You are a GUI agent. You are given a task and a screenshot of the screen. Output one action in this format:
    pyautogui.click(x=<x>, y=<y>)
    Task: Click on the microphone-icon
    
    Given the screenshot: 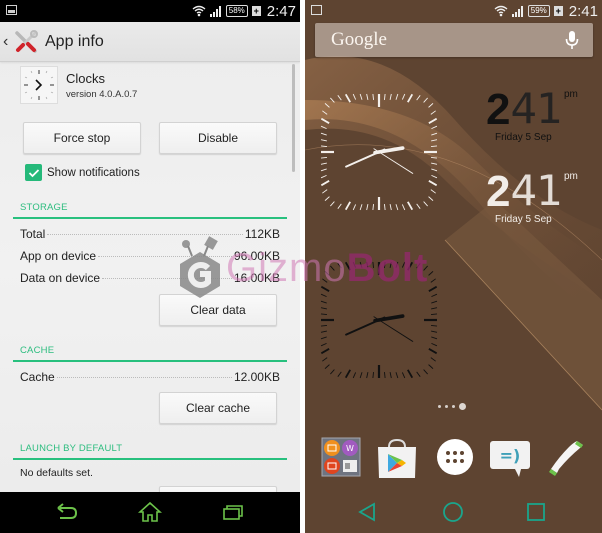 What is the action you would take?
    pyautogui.click(x=572, y=42)
    